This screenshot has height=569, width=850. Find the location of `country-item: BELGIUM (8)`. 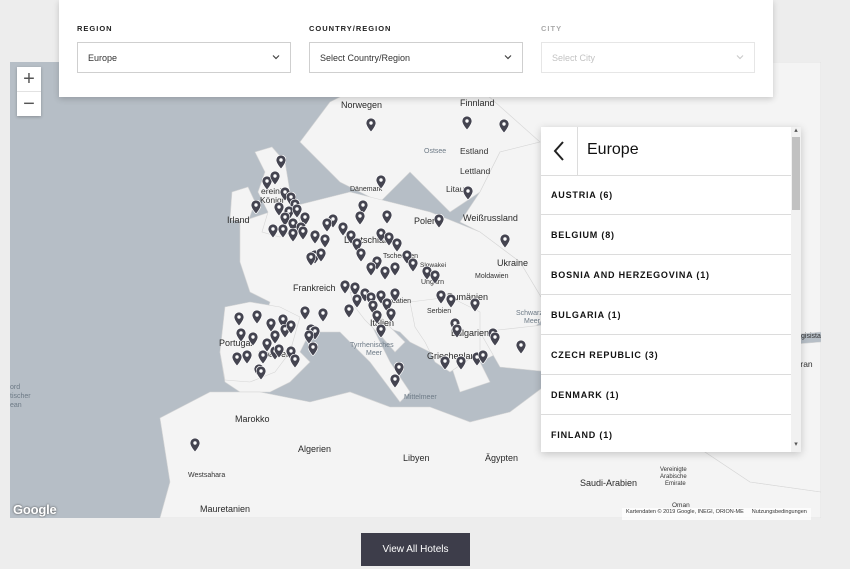

country-item: BELGIUM (8) is located at coordinates (666, 235).